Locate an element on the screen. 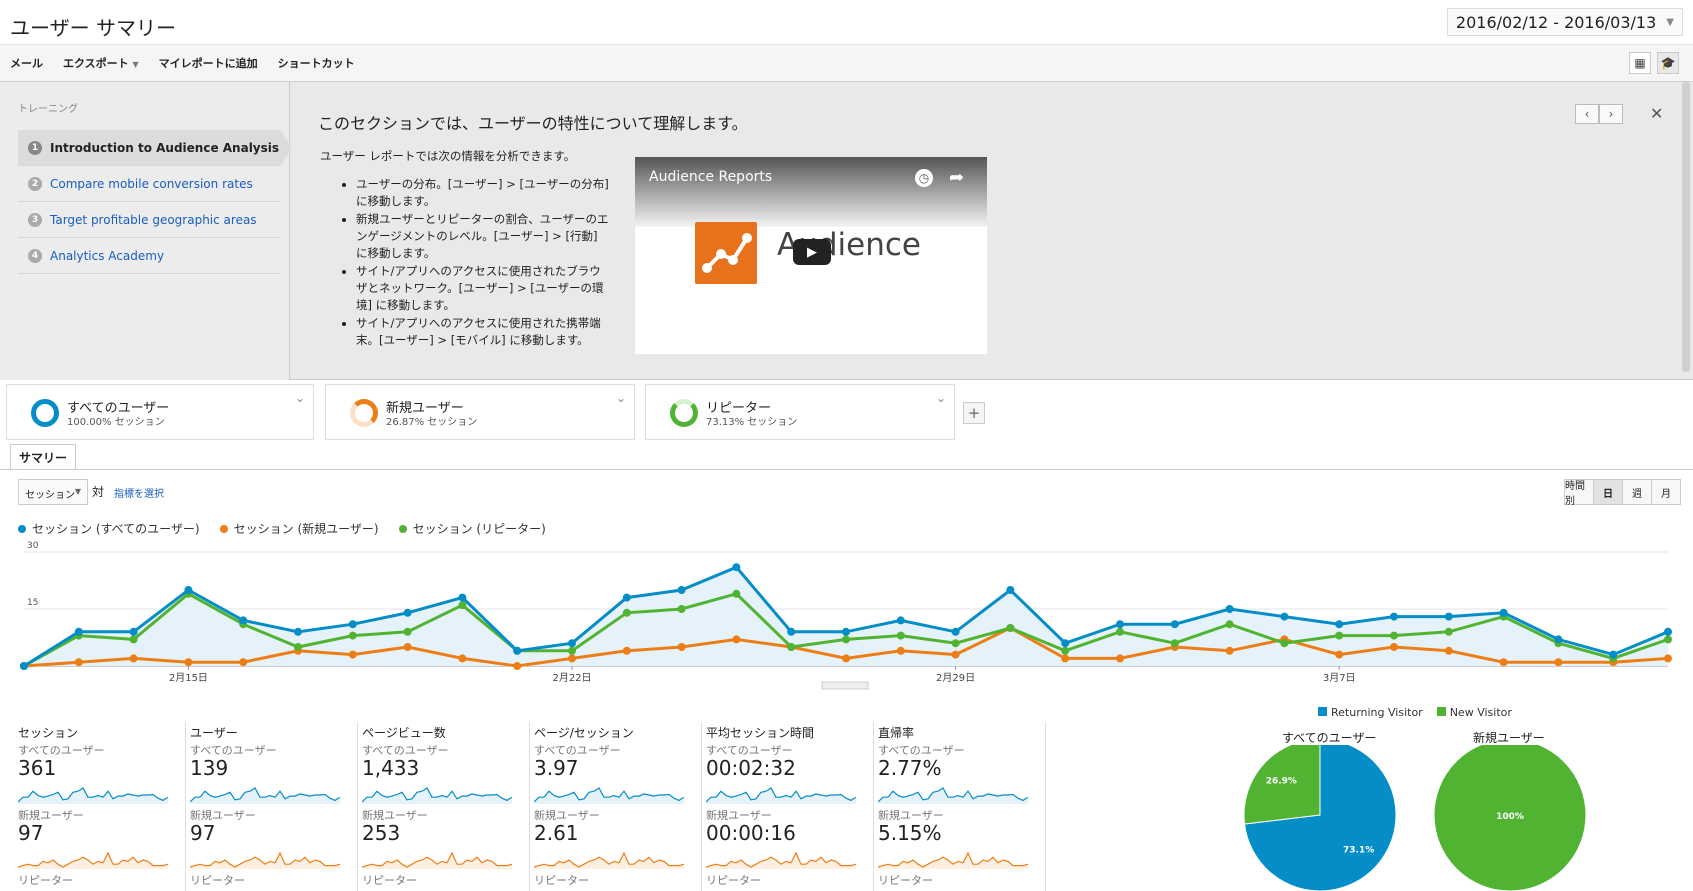 The height and width of the screenshot is (891, 1693). email-button: メール is located at coordinates (26, 63).